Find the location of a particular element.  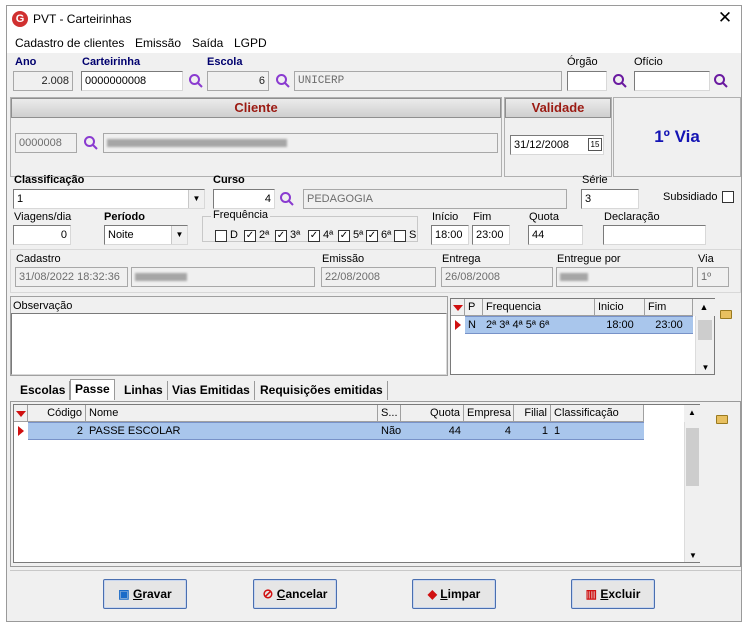

declaracao-label: Declaração is located at coordinates (632, 217).